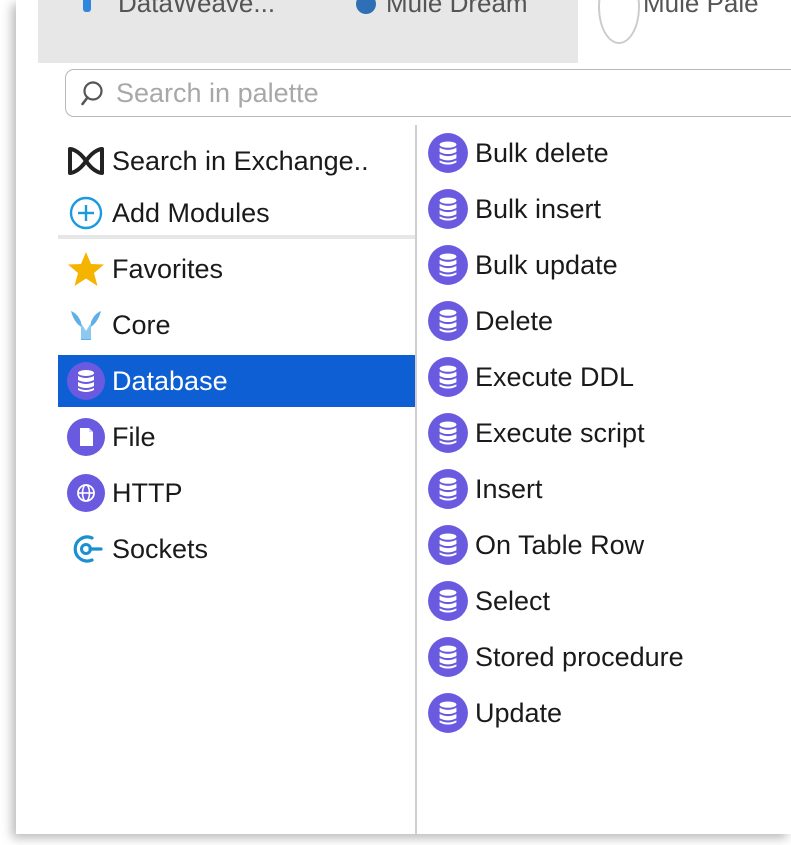 Image resolution: width=791 pixels, height=845 pixels. I want to click on palette-tab-icon, so click(619, 22).